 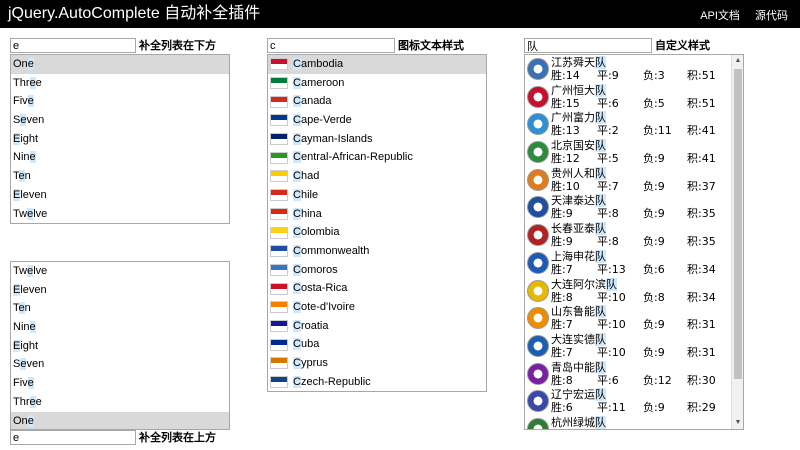 I want to click on scroll-down-arrow-icon: ▼, so click(x=738, y=423).